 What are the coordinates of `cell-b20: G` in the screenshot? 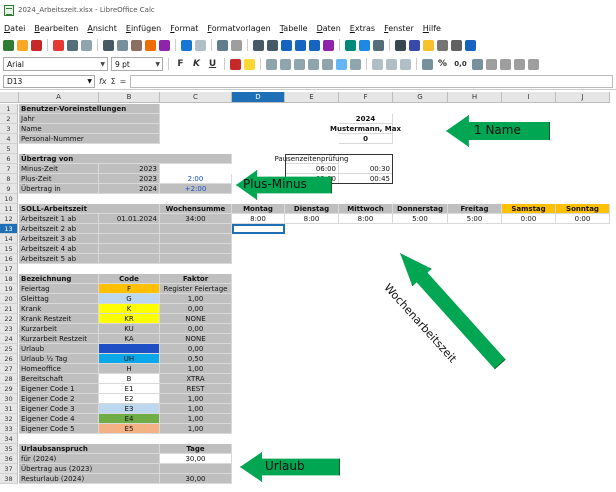 It's located at (129, 299).